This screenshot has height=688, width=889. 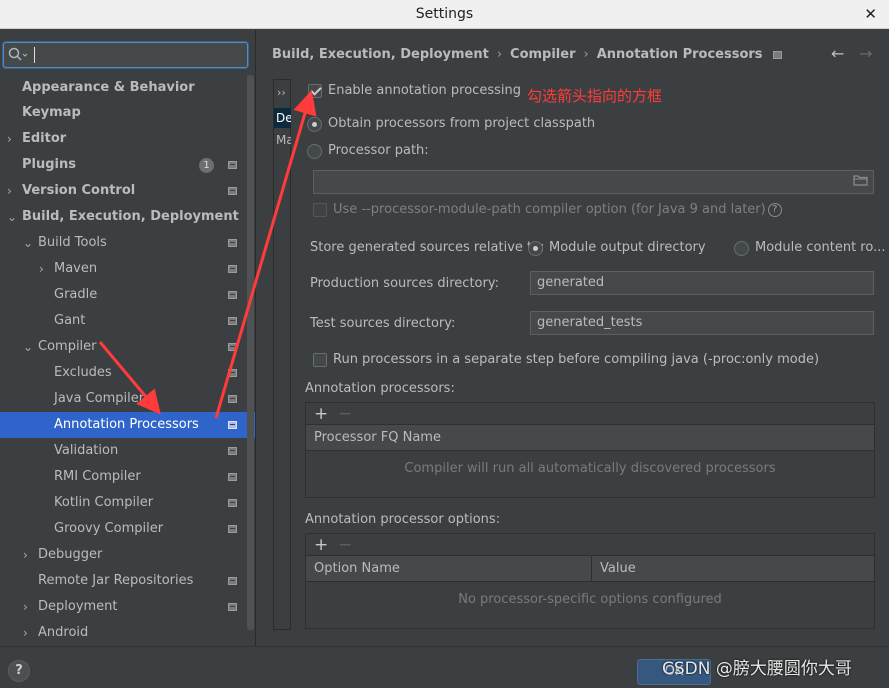 I want to click on sidebar-item-label: Android, so click(x=63, y=632).